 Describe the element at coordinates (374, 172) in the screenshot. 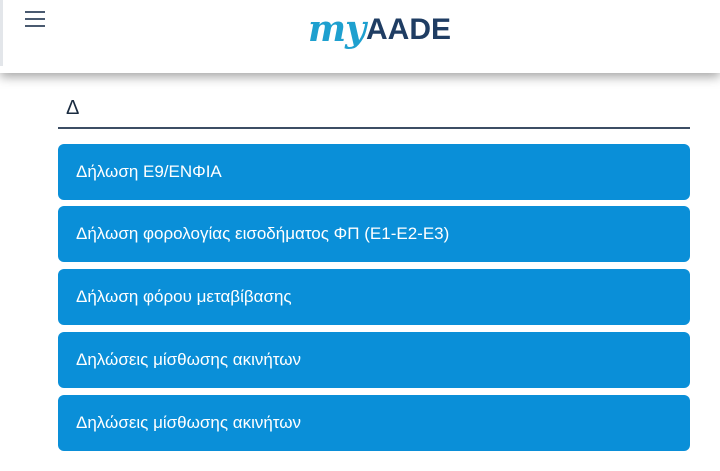

I see `list-item-e9-enfia: Δήλωση Ε9/ΕΝΦΙΑ` at that location.